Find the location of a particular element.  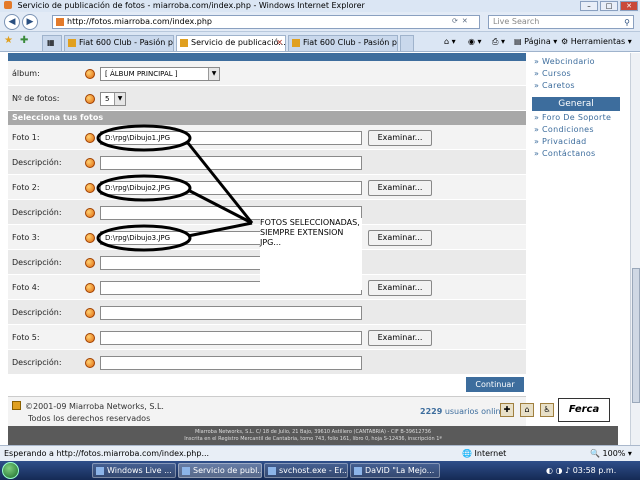

feeds-icon: ◉ ▾ is located at coordinates (475, 41).